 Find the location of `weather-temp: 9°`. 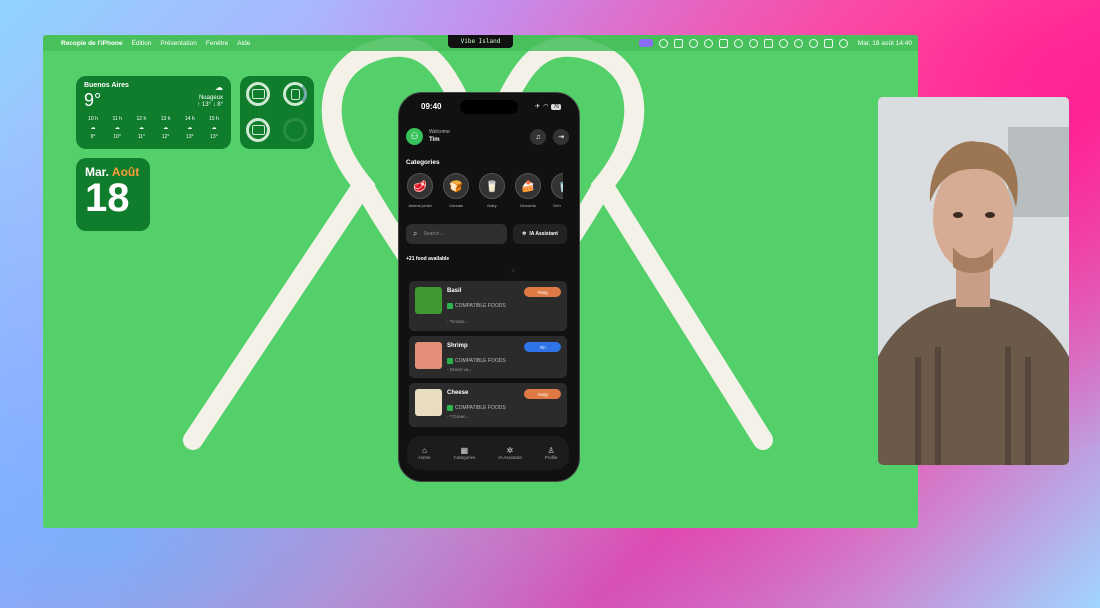

weather-temp: 9° is located at coordinates (93, 100).